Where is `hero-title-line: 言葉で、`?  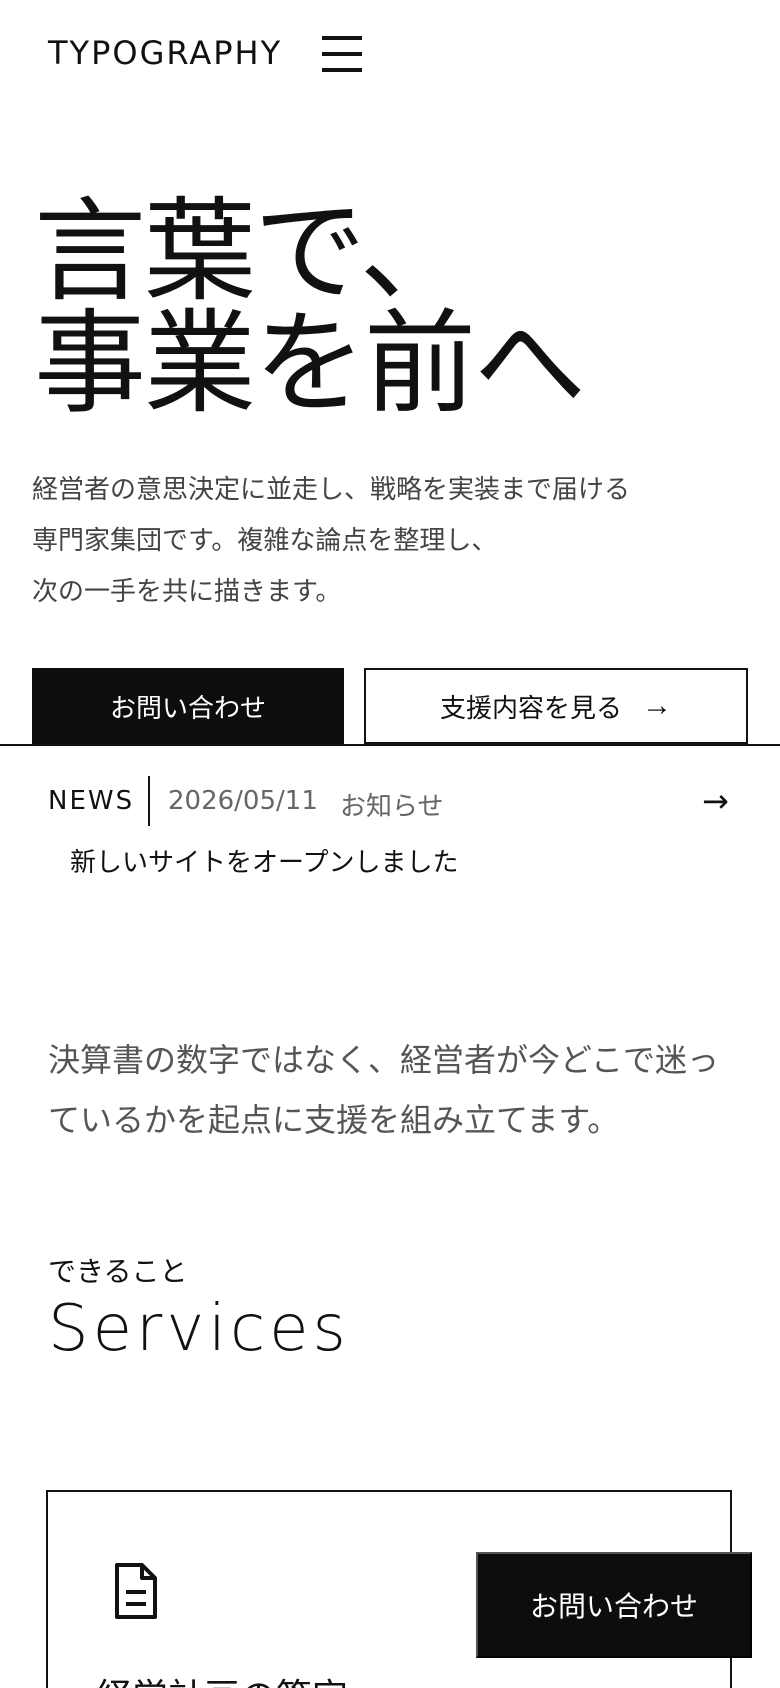 hero-title-line: 言葉で、 is located at coordinates (253, 252).